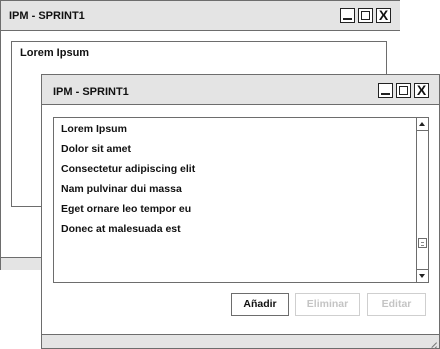  I want to click on vertical-scrollbar, so click(422, 200).